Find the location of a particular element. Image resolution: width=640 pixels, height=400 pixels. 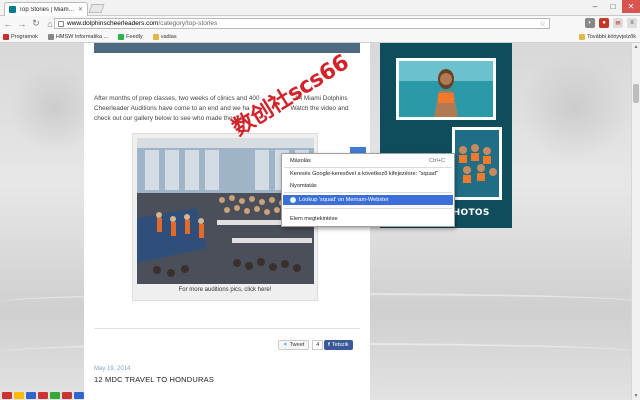

scroll-thumb is located at coordinates (636, 93).